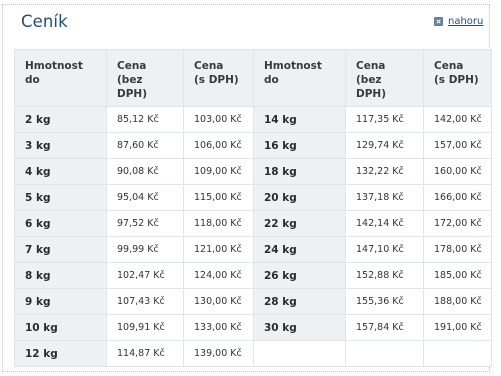 The height and width of the screenshot is (376, 501). I want to click on weight-cell: 16 kg, so click(299, 145).